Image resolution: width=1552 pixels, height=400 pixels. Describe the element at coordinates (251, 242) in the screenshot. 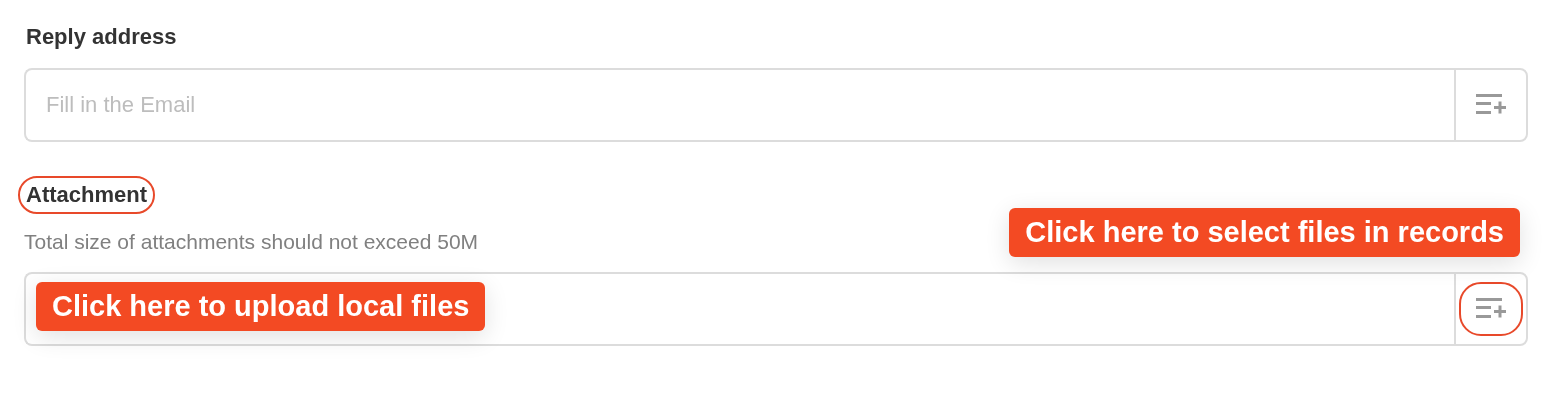

I see `field-hint: Total size of attachments should not exceed 50M` at that location.